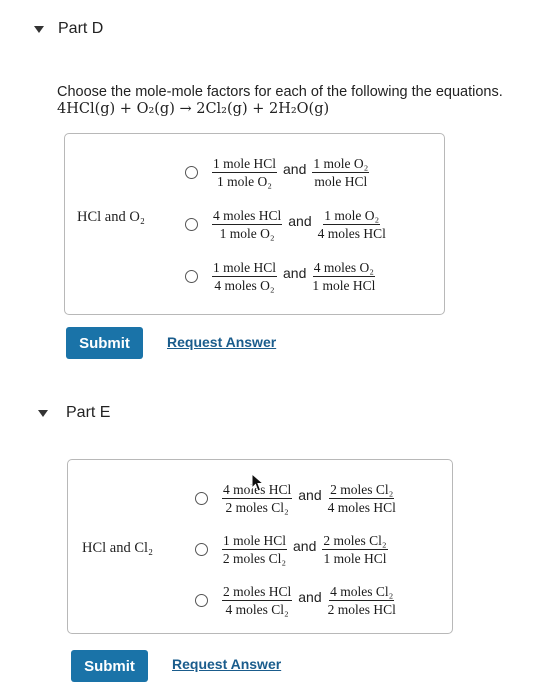 This screenshot has width=550, height=700. Describe the element at coordinates (257, 600) in the screenshot. I see `left-fraction: 2 moles HCl 4 moles Cl₂` at that location.